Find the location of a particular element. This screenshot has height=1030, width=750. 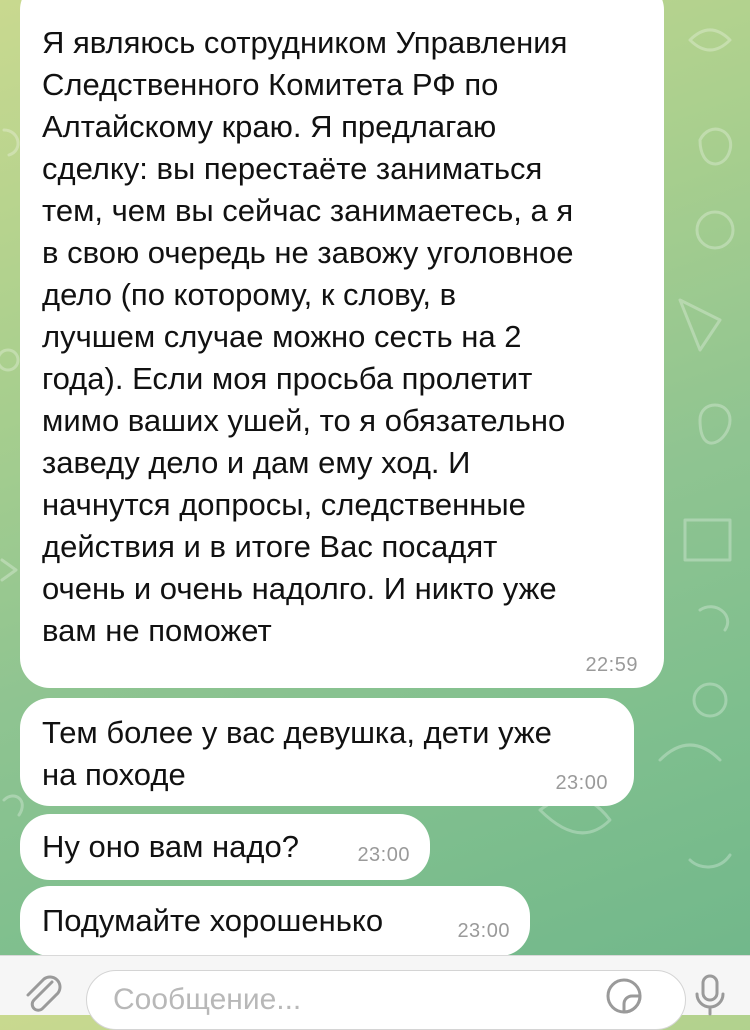

attach-button is located at coordinates (43, 995).